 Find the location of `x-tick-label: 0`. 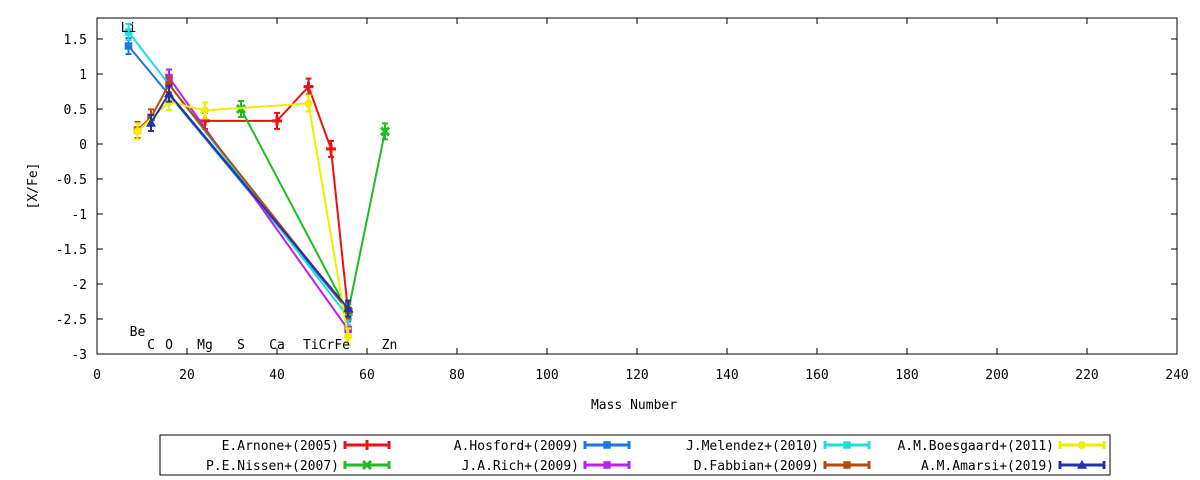

x-tick-label: 0 is located at coordinates (97, 375).